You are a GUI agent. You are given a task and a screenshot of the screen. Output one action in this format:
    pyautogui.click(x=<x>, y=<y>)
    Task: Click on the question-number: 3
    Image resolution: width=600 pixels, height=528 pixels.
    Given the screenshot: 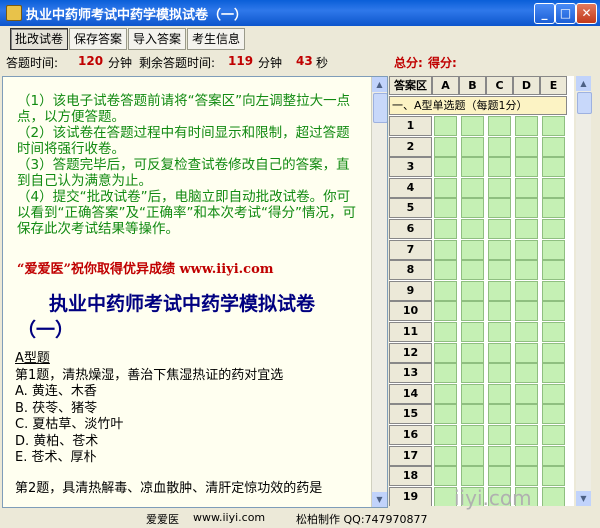 What is the action you would take?
    pyautogui.click(x=410, y=167)
    